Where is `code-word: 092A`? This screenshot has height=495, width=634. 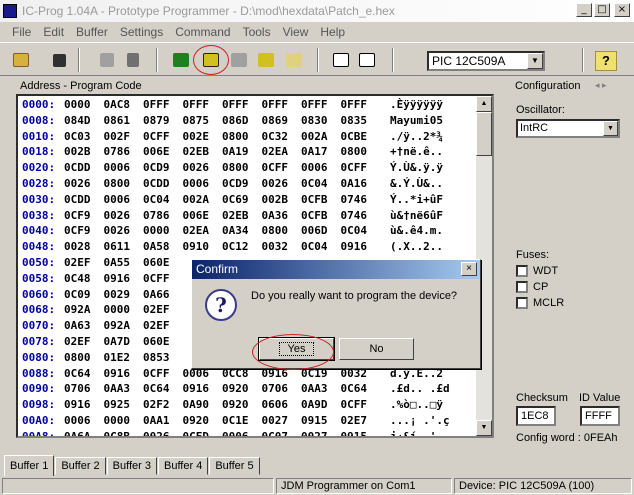 code-word: 092A is located at coordinates (124, 327).